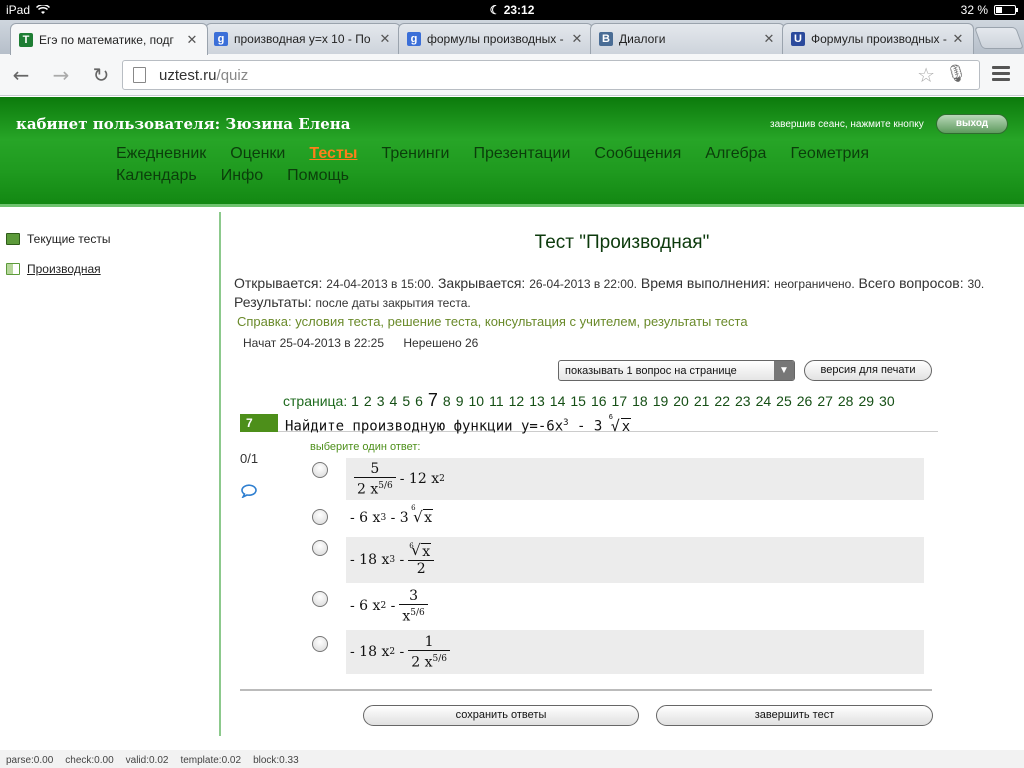 The width and height of the screenshot is (1024, 768). I want to click on browser-tab-4: B Диалоги ✕, so click(687, 38).